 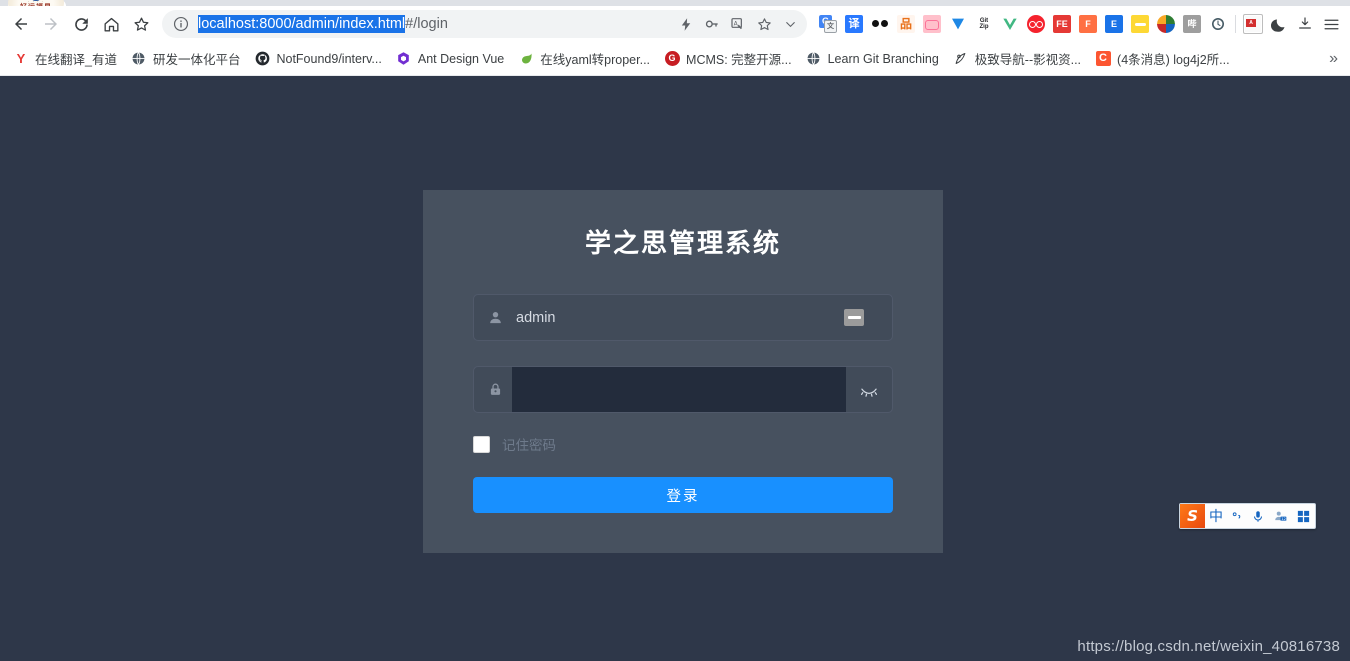 What do you see at coordinates (181, 24) in the screenshot?
I see `site-information-icon` at bounding box center [181, 24].